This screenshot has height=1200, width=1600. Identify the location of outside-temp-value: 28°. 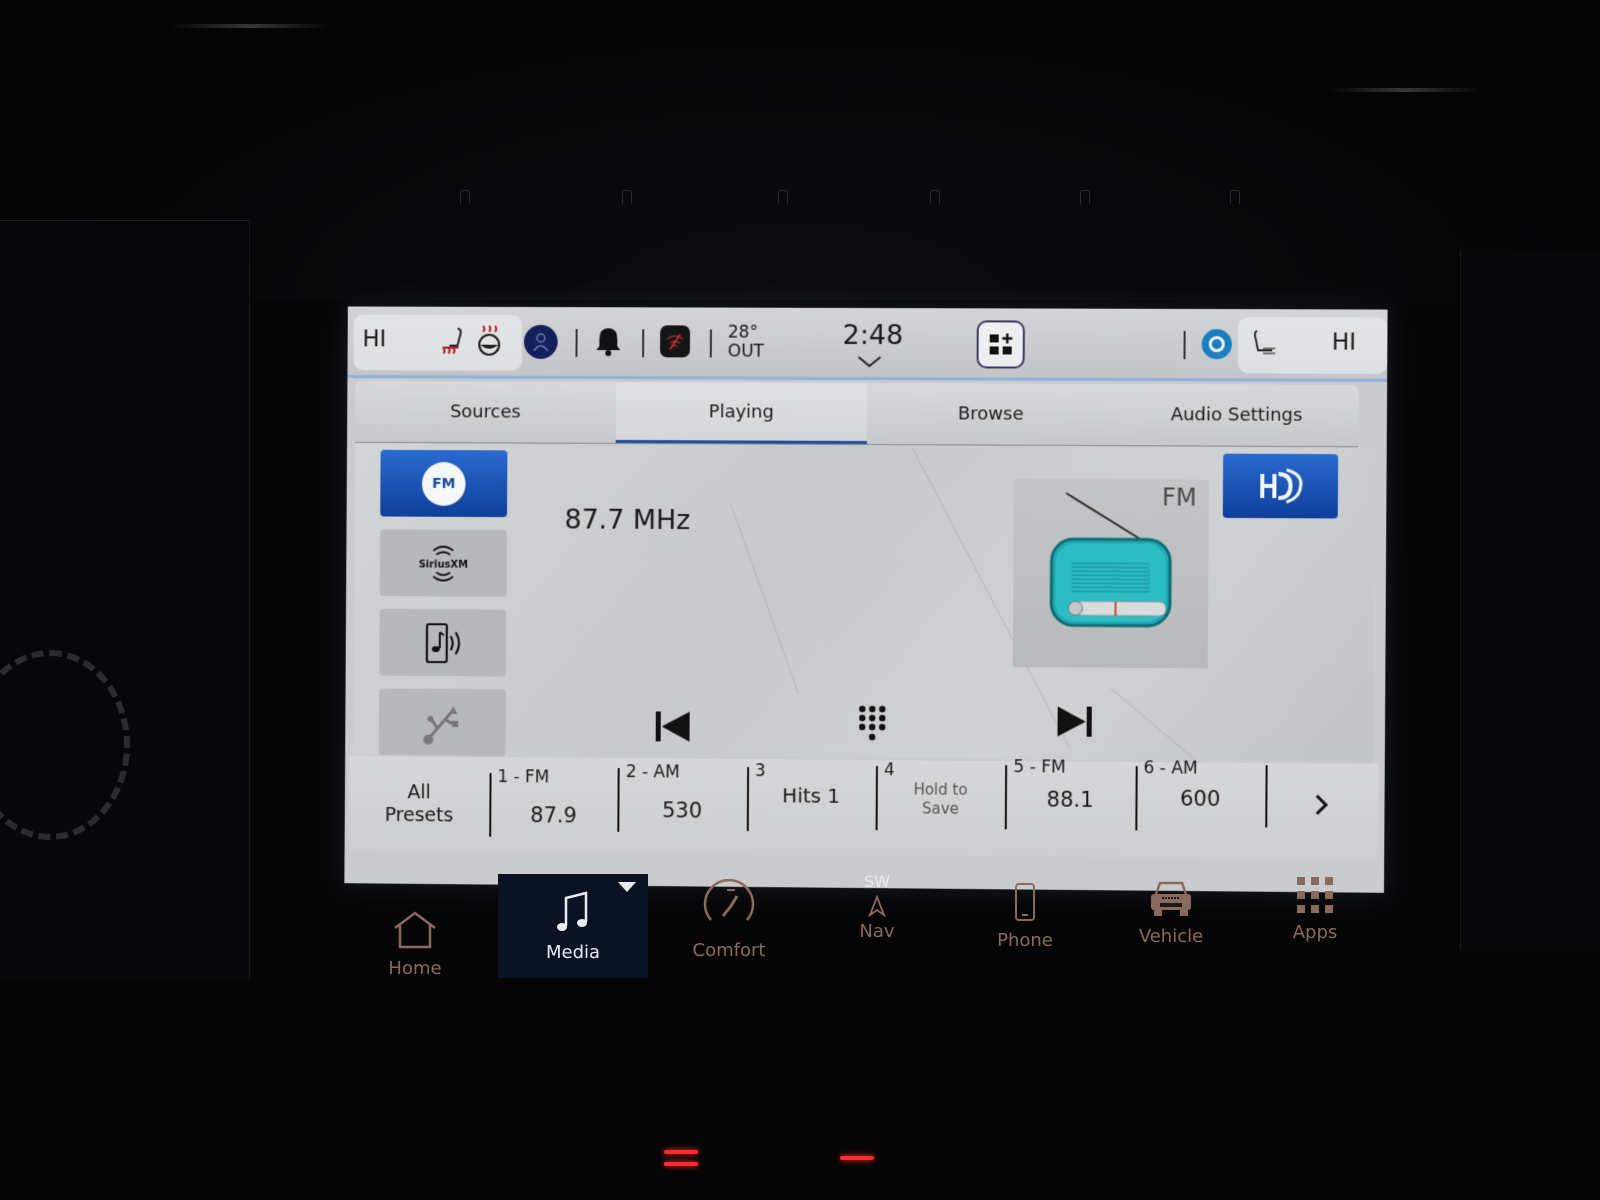
(742, 332).